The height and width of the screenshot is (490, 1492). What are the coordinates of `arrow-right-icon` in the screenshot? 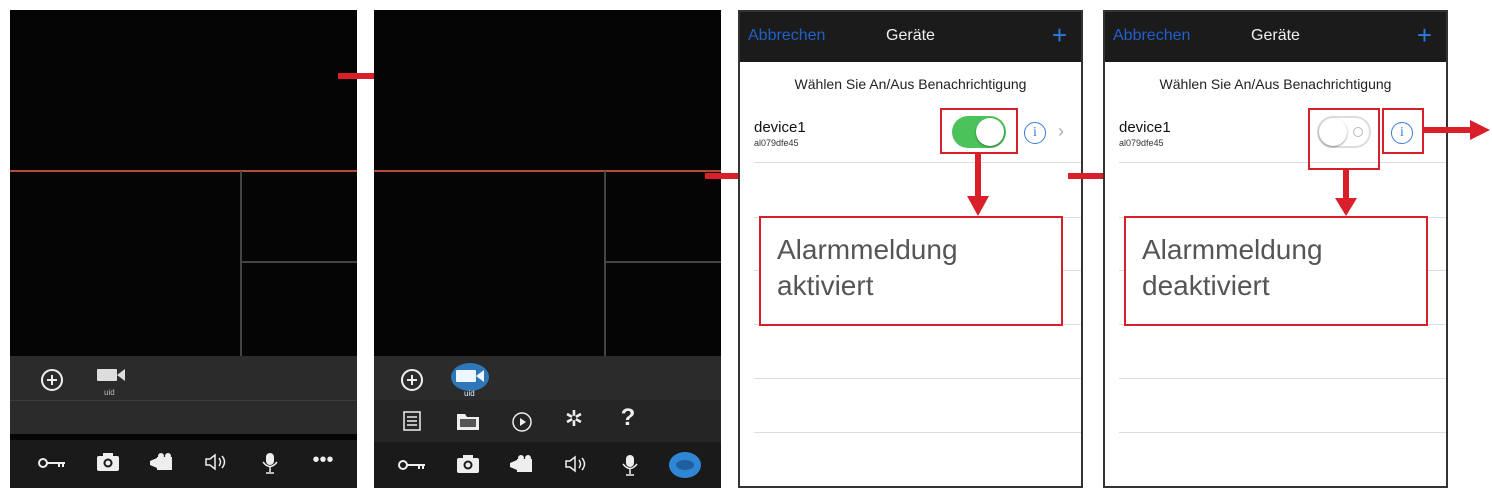 It's located at (1457, 130).